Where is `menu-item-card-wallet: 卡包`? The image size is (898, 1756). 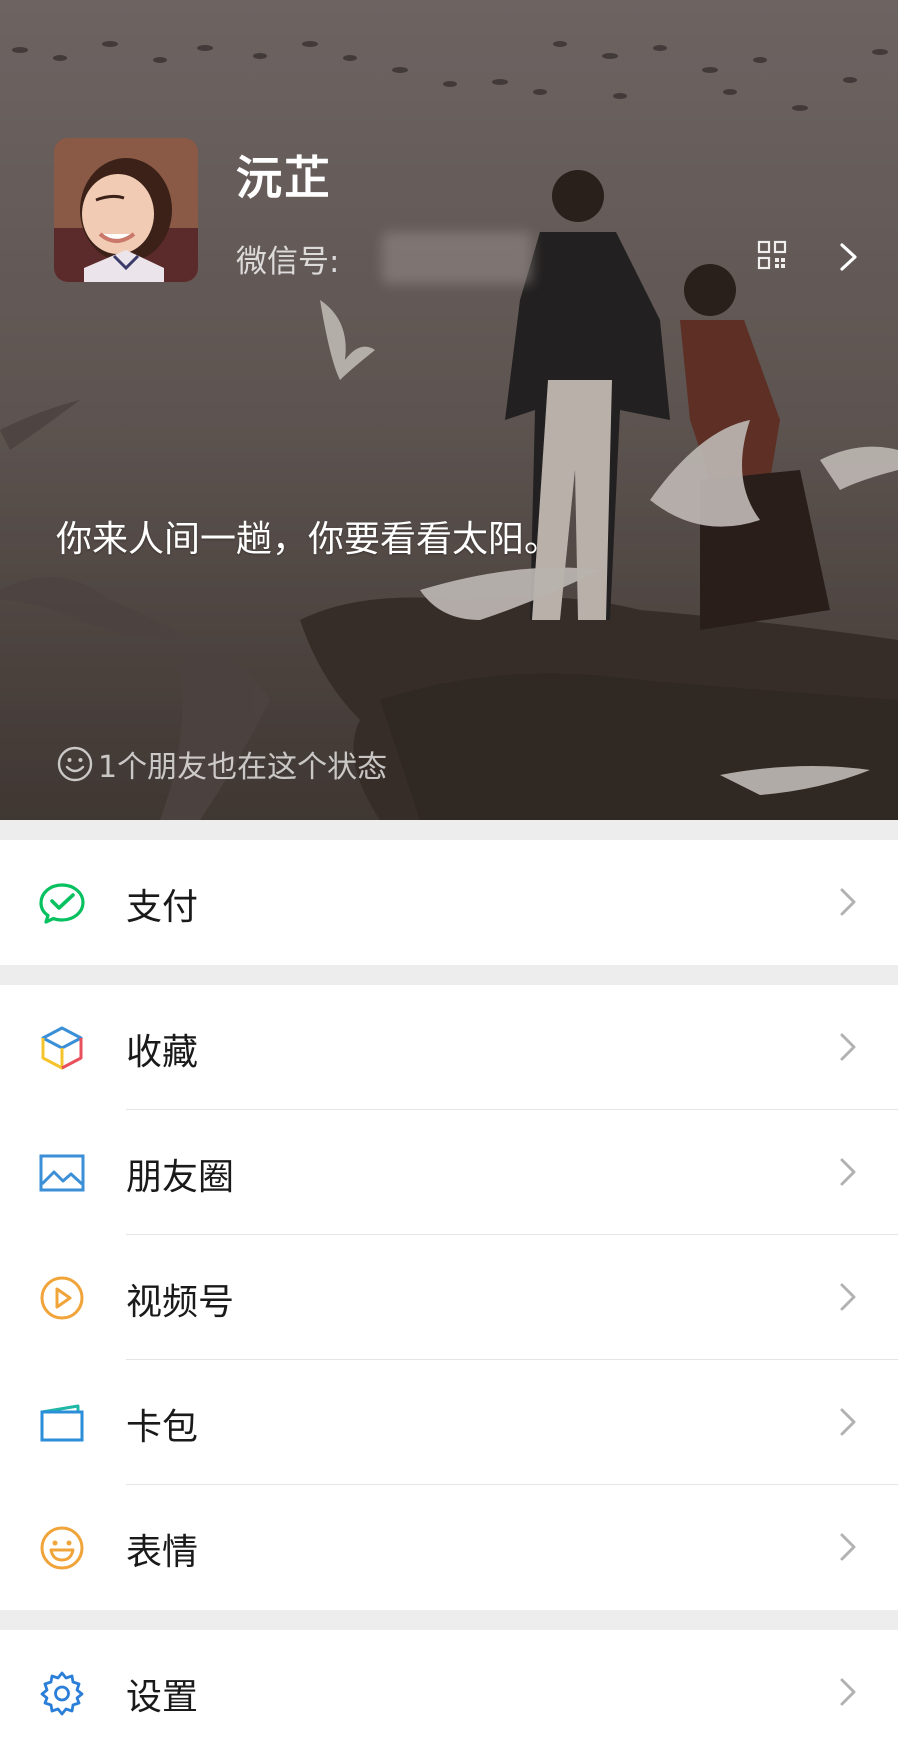 menu-item-card-wallet: 卡包 is located at coordinates (449, 1422).